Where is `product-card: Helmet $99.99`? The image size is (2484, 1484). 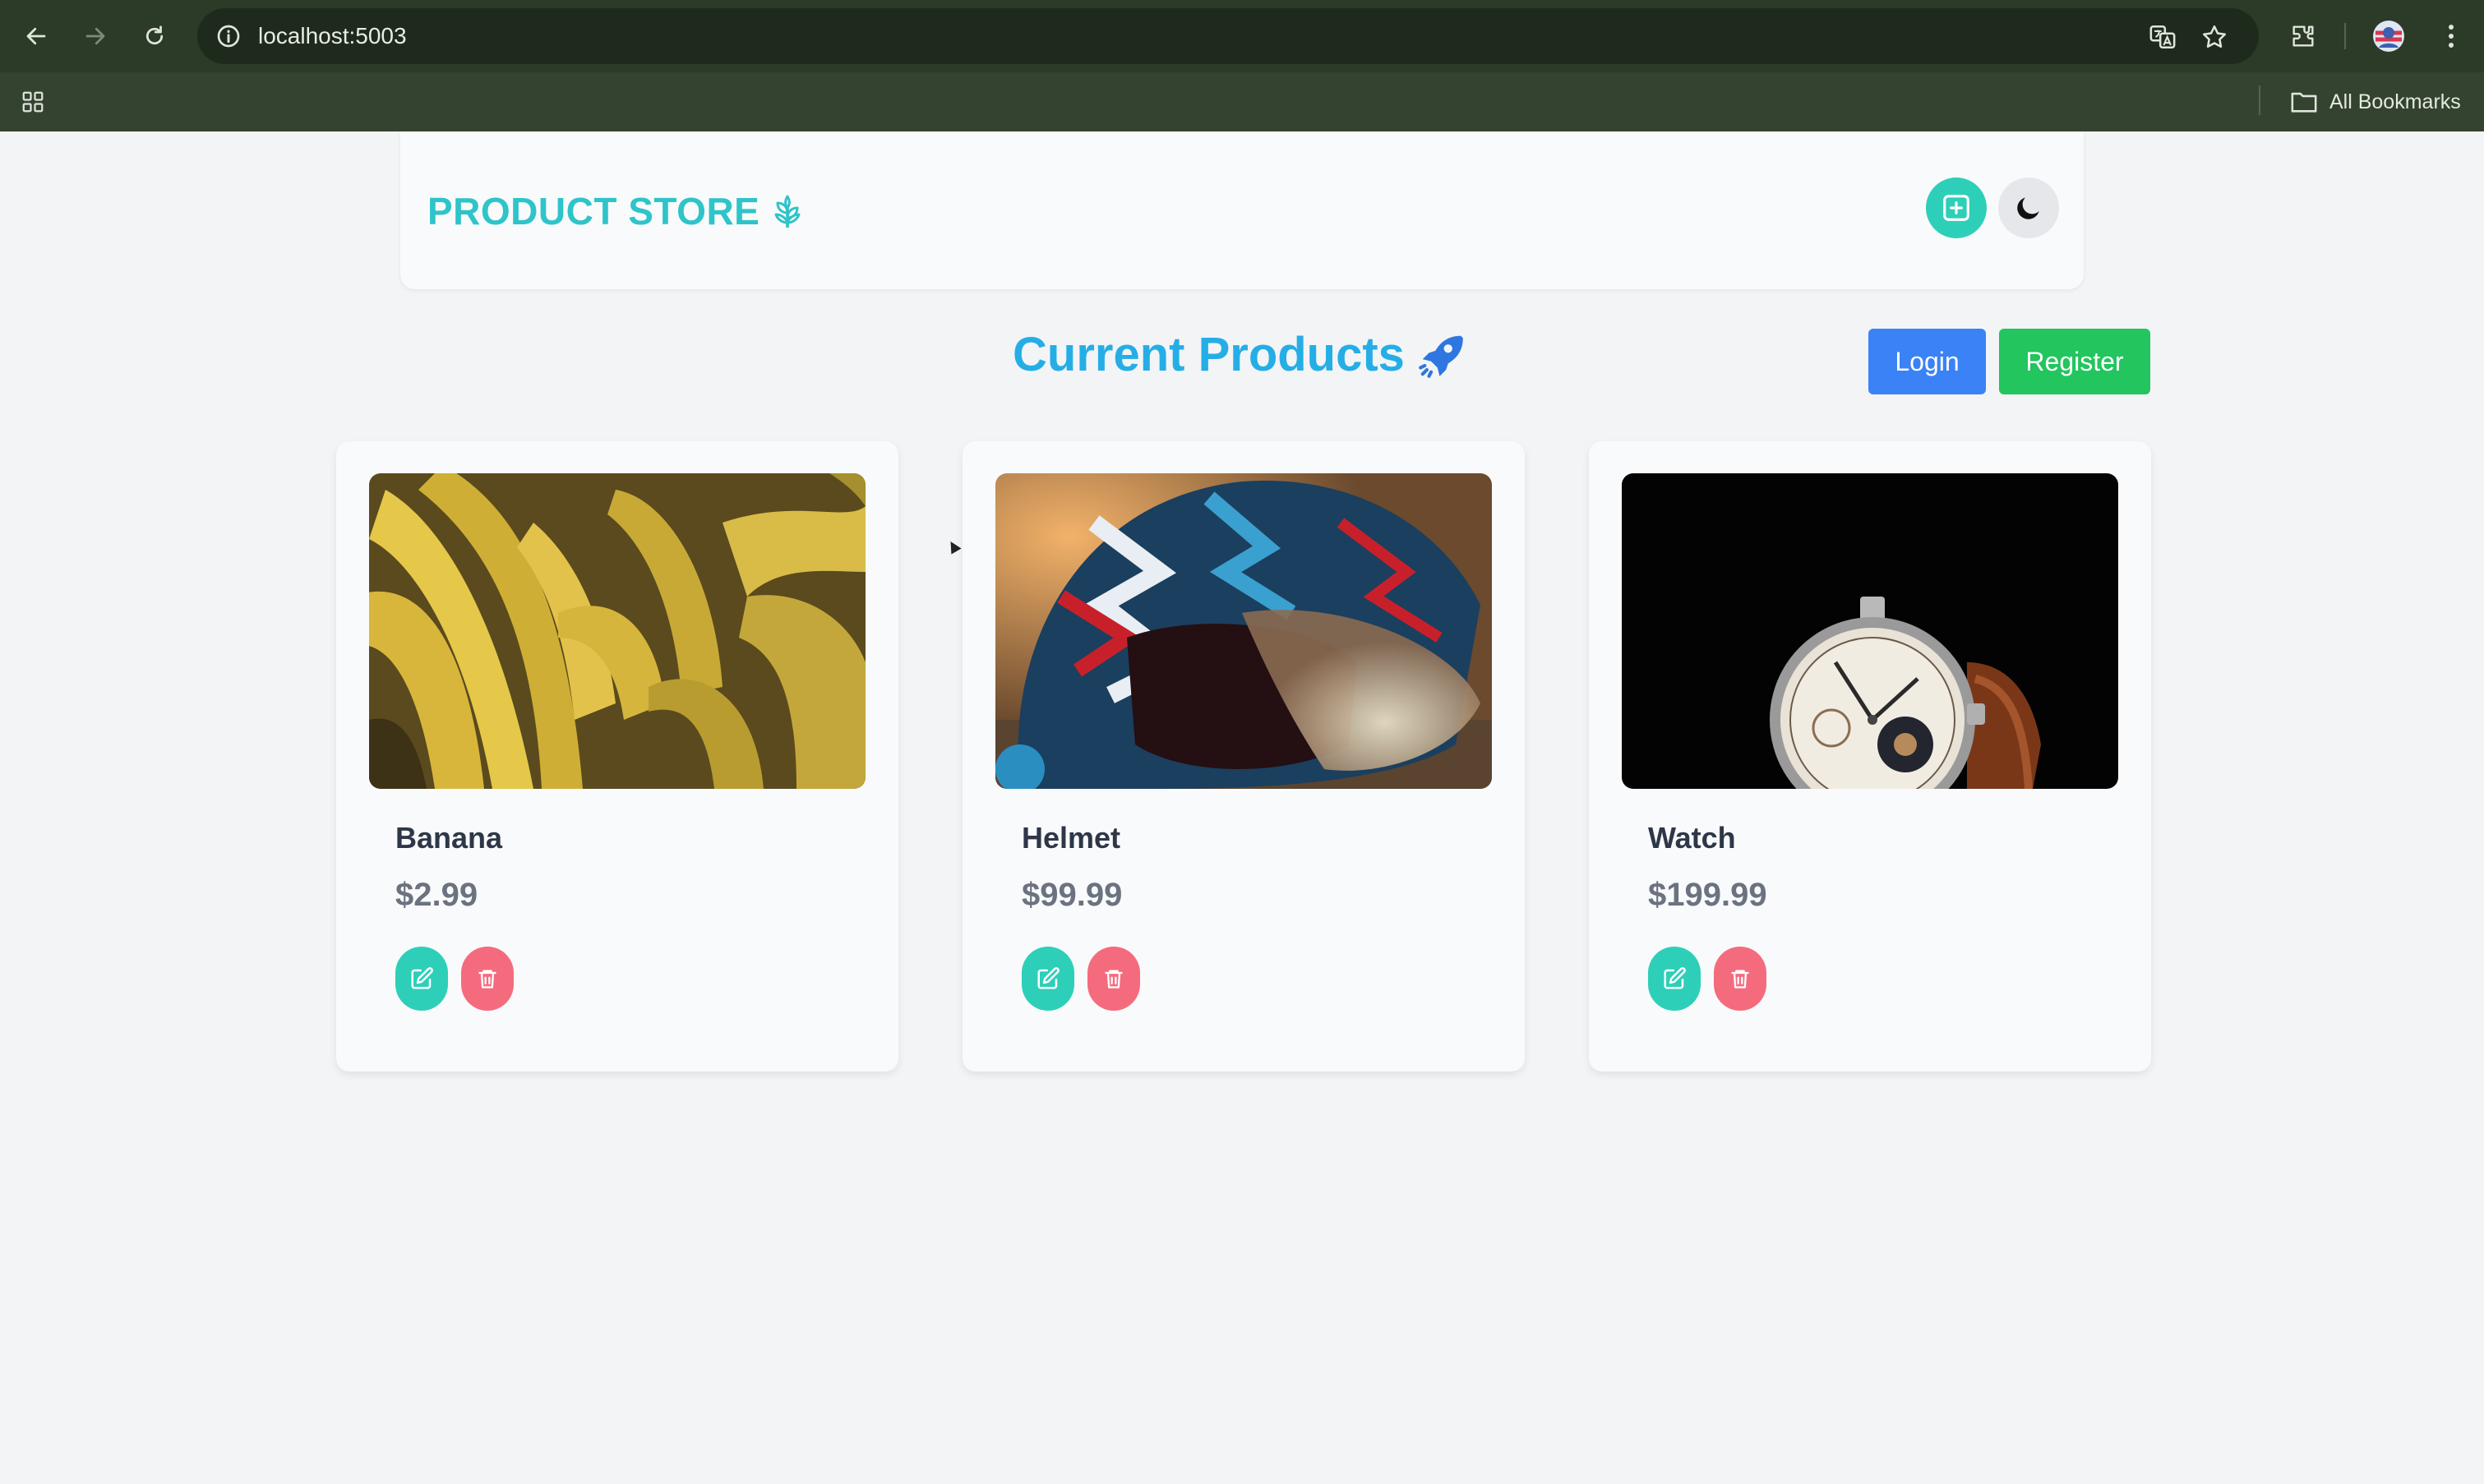 product-card: Helmet $99.99 is located at coordinates (1244, 756).